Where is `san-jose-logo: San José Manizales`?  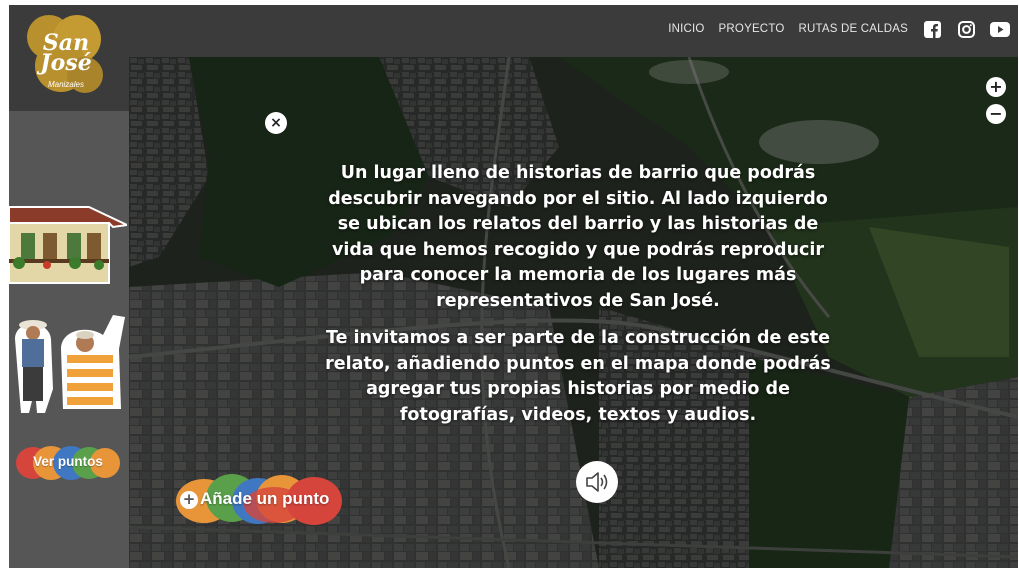 san-jose-logo: San José Manizales is located at coordinates (66, 56).